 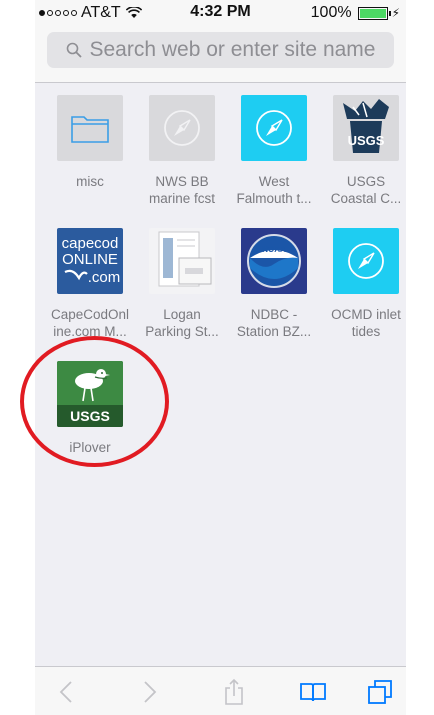 I want to click on bookmark-label: NWS BB marine fcst, so click(x=182, y=190).